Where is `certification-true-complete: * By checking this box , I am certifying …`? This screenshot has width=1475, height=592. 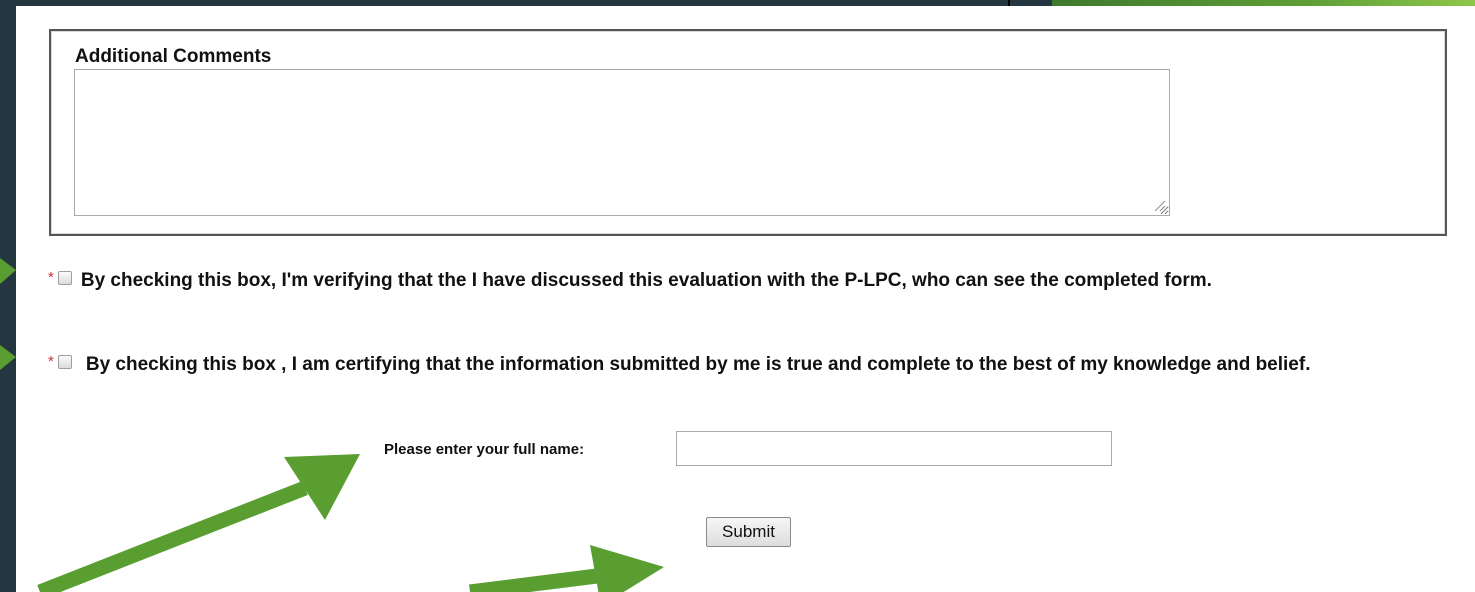 certification-true-complete: * By checking this box , I am certifying … is located at coordinates (743, 365).